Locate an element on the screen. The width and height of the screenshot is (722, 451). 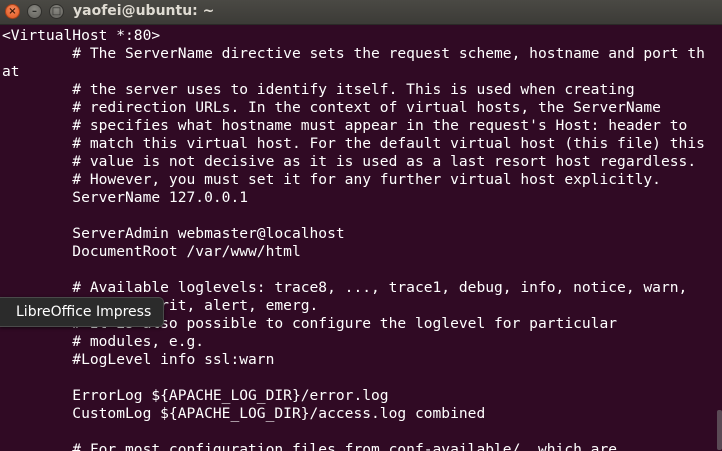
terminal-line: DocumentRoot /var/www/html is located at coordinates (151, 251).